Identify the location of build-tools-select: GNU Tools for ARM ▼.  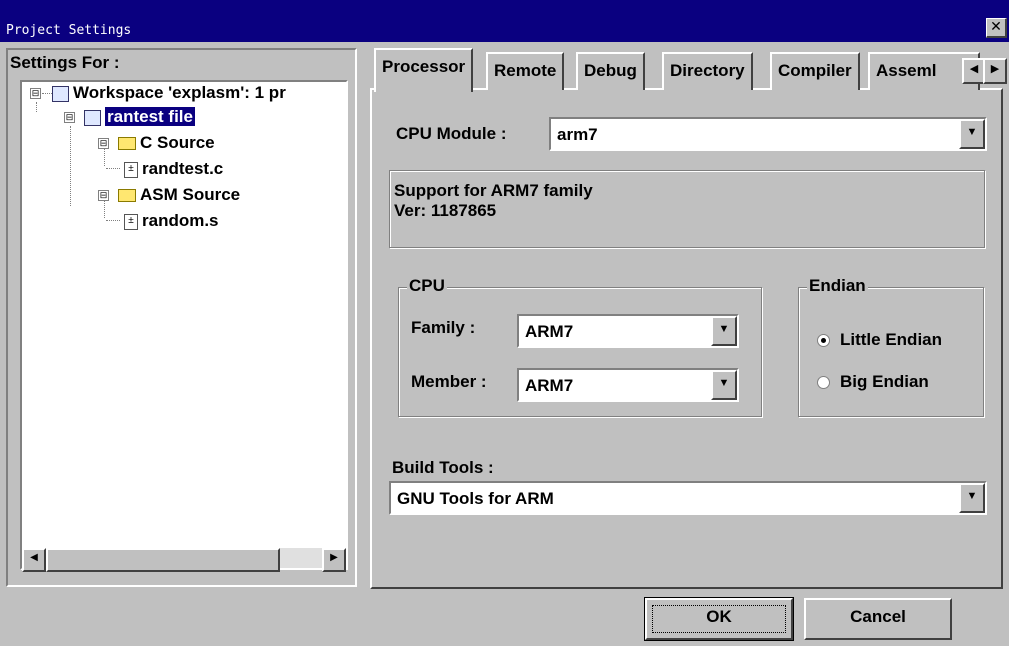
(688, 498).